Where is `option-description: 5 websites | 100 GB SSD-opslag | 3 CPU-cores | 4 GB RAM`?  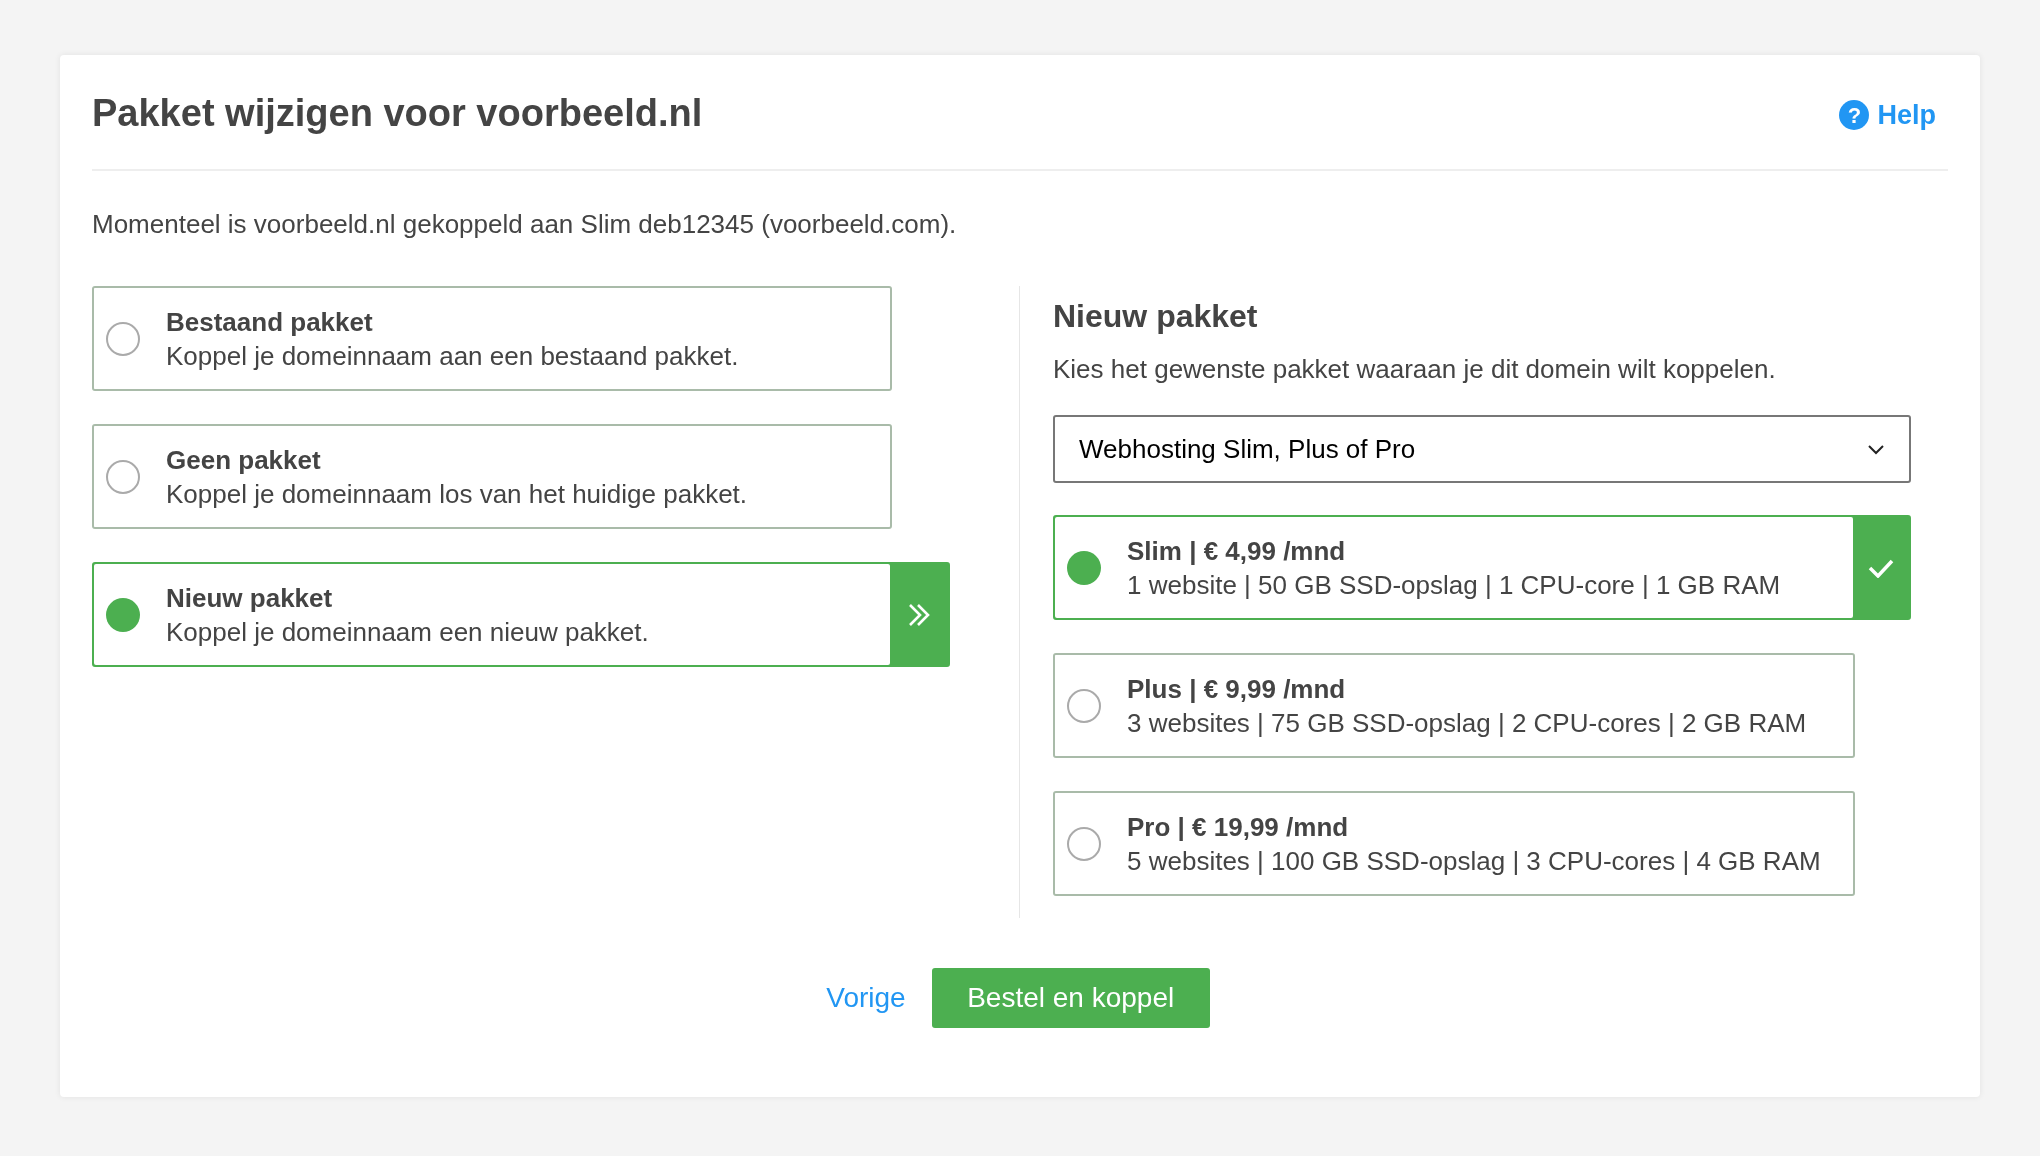 option-description: 5 websites | 100 GB SSD-opslag | 3 CPU-cores | 4 GB RAM is located at coordinates (1474, 861).